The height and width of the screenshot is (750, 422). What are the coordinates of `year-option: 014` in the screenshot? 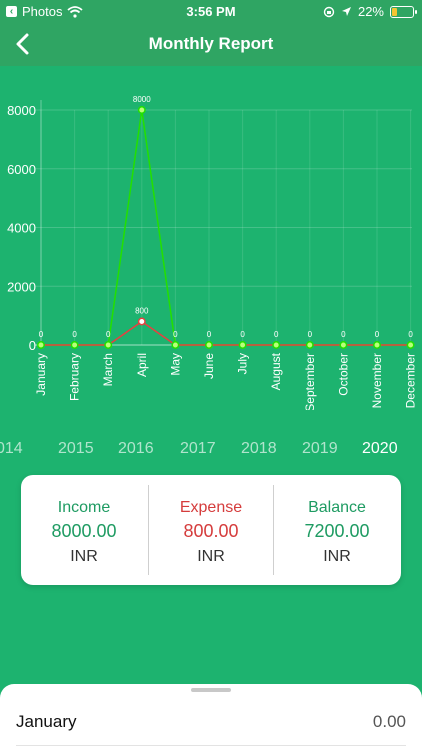 It's located at (11, 449).